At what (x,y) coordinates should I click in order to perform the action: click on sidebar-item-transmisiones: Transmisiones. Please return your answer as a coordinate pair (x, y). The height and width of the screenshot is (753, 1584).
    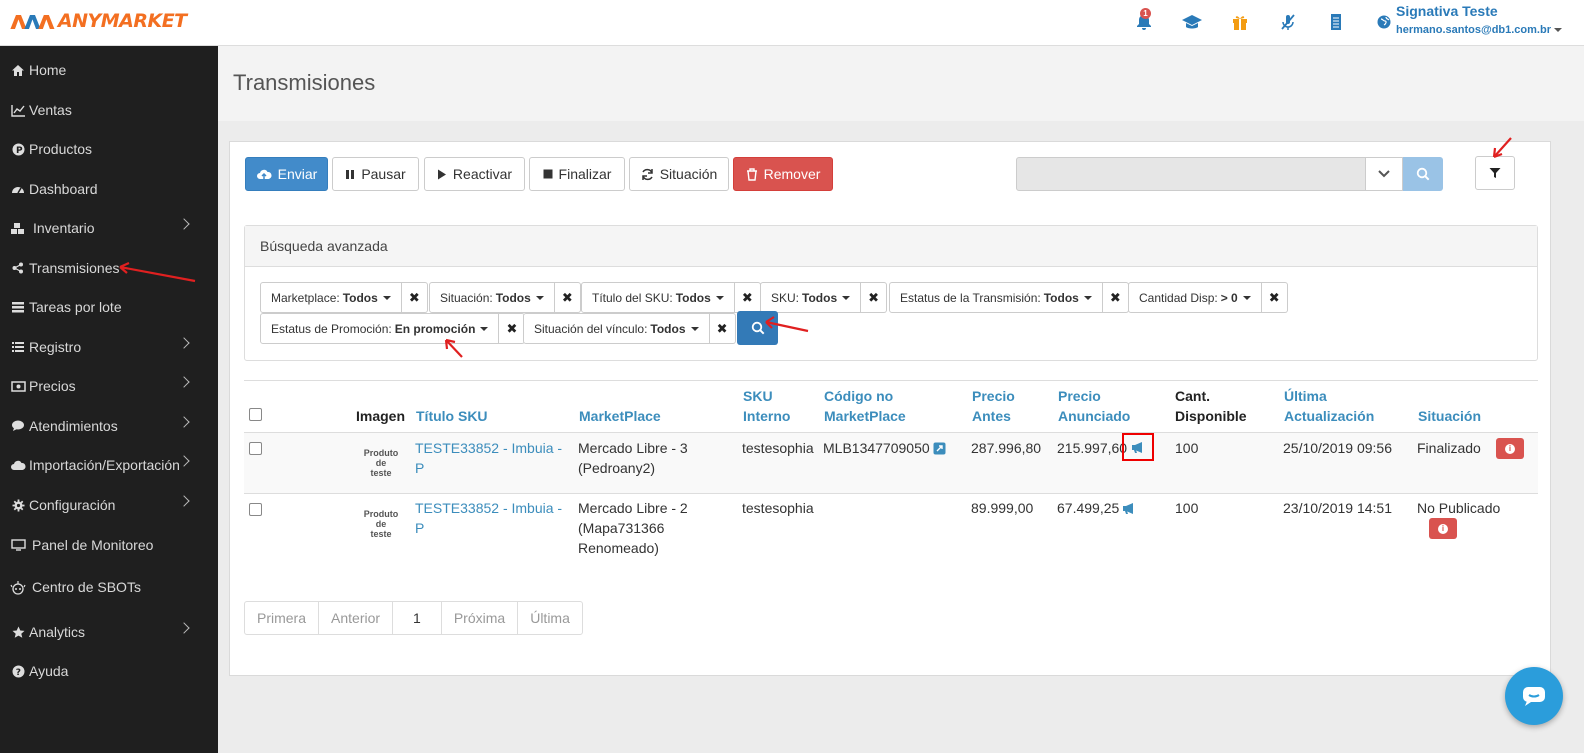
    Looking at the image, I should click on (109, 268).